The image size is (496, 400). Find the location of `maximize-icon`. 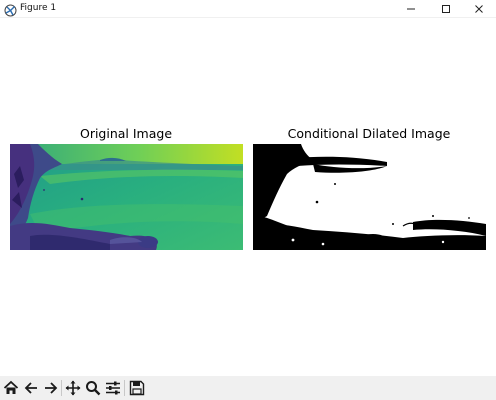

maximize-icon is located at coordinates (446, 8).